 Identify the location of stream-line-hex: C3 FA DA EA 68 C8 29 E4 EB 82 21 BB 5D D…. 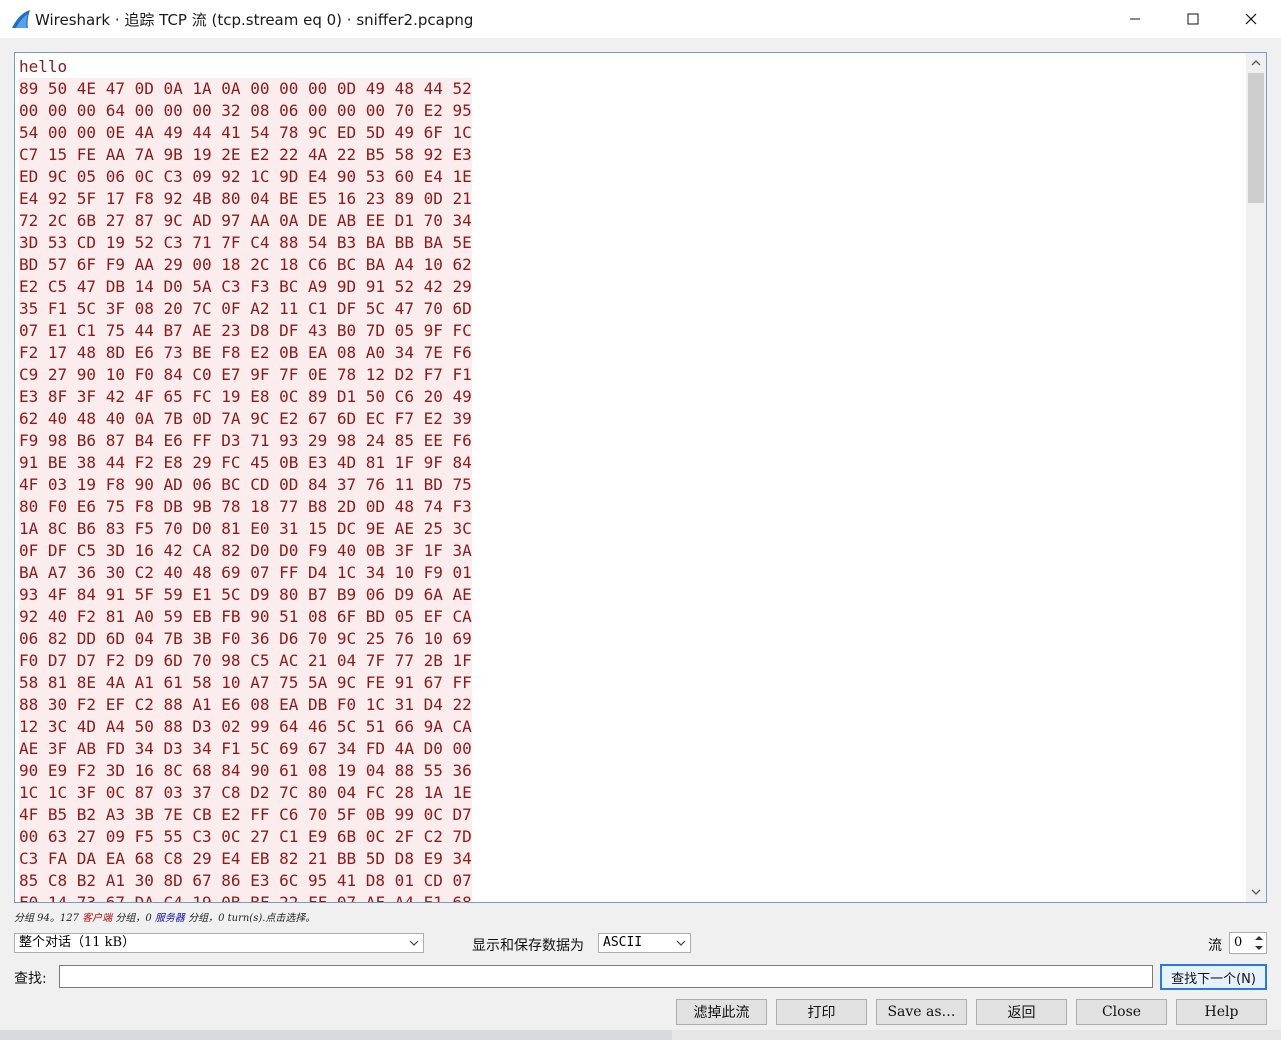
(245, 859).